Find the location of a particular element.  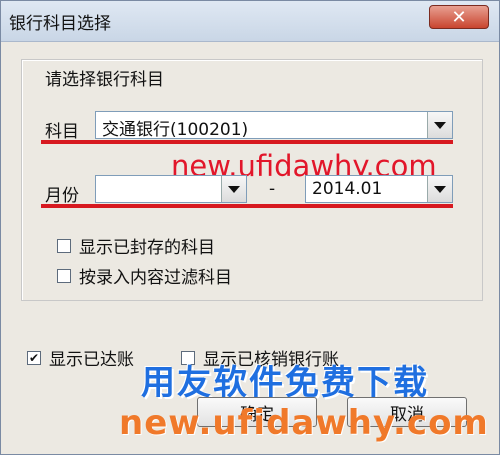

subject-dropdown-button is located at coordinates (439, 125).